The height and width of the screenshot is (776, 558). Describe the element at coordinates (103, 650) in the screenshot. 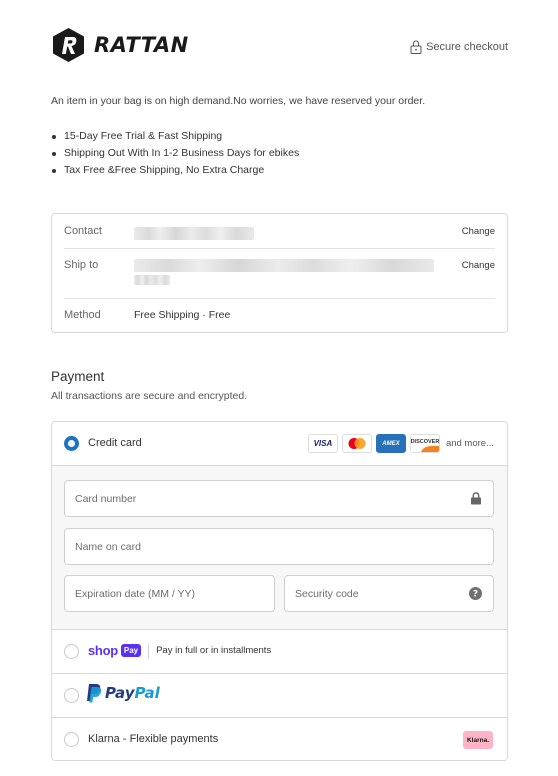

I see `shop-pay-wordmark: shop` at that location.